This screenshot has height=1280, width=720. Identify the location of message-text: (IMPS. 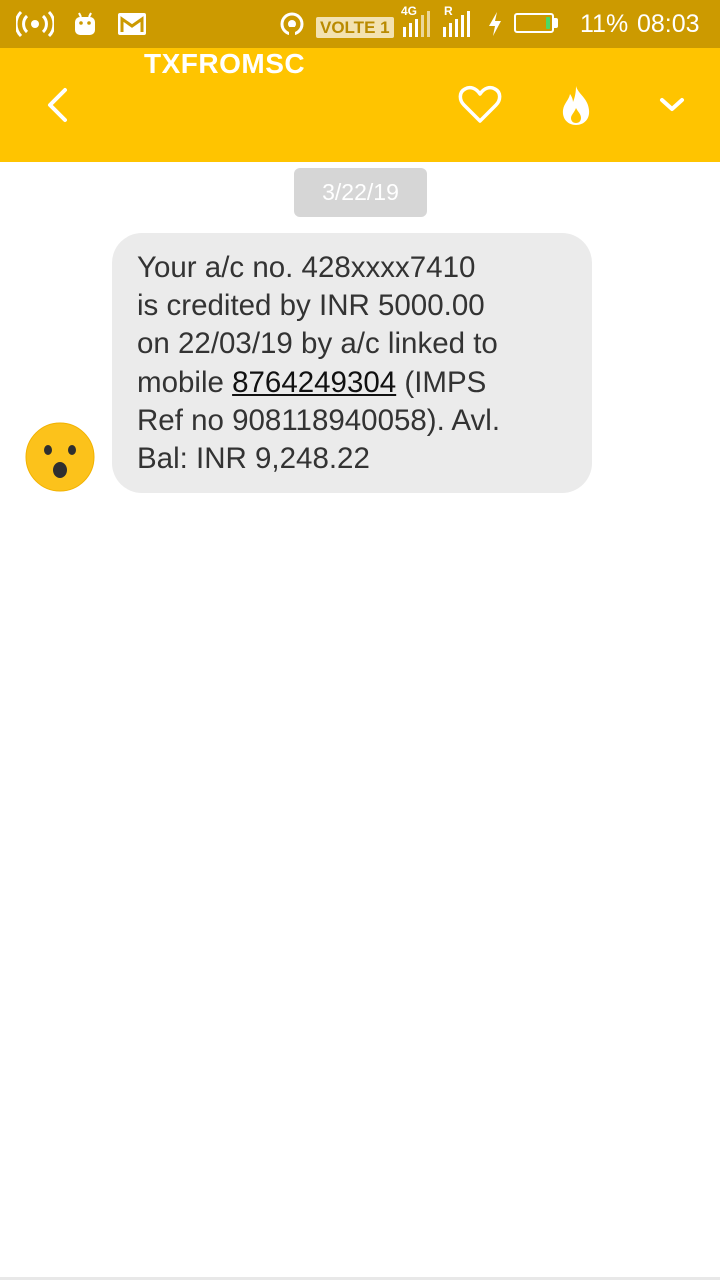
(441, 382).